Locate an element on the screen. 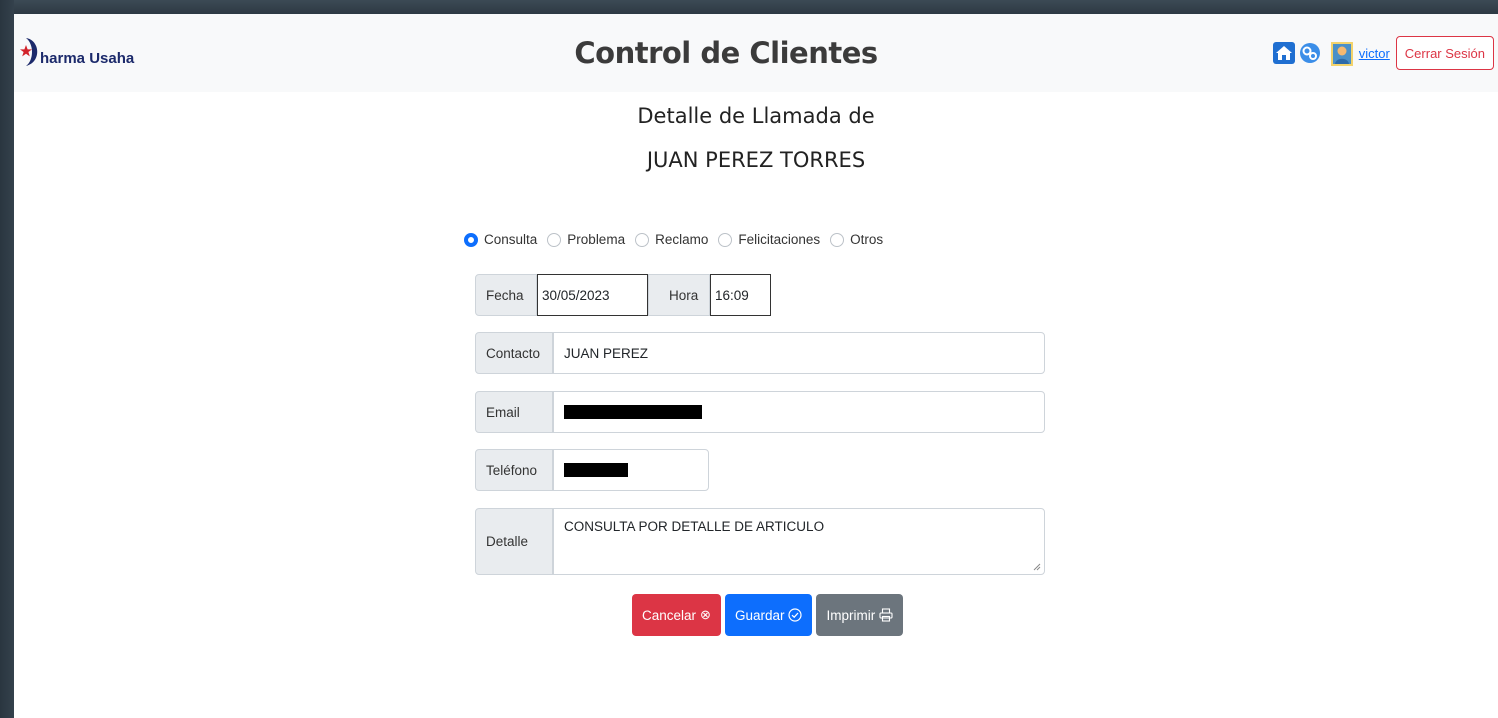 This screenshot has height=718, width=1498. print-label: Imprimir is located at coordinates (851, 615).